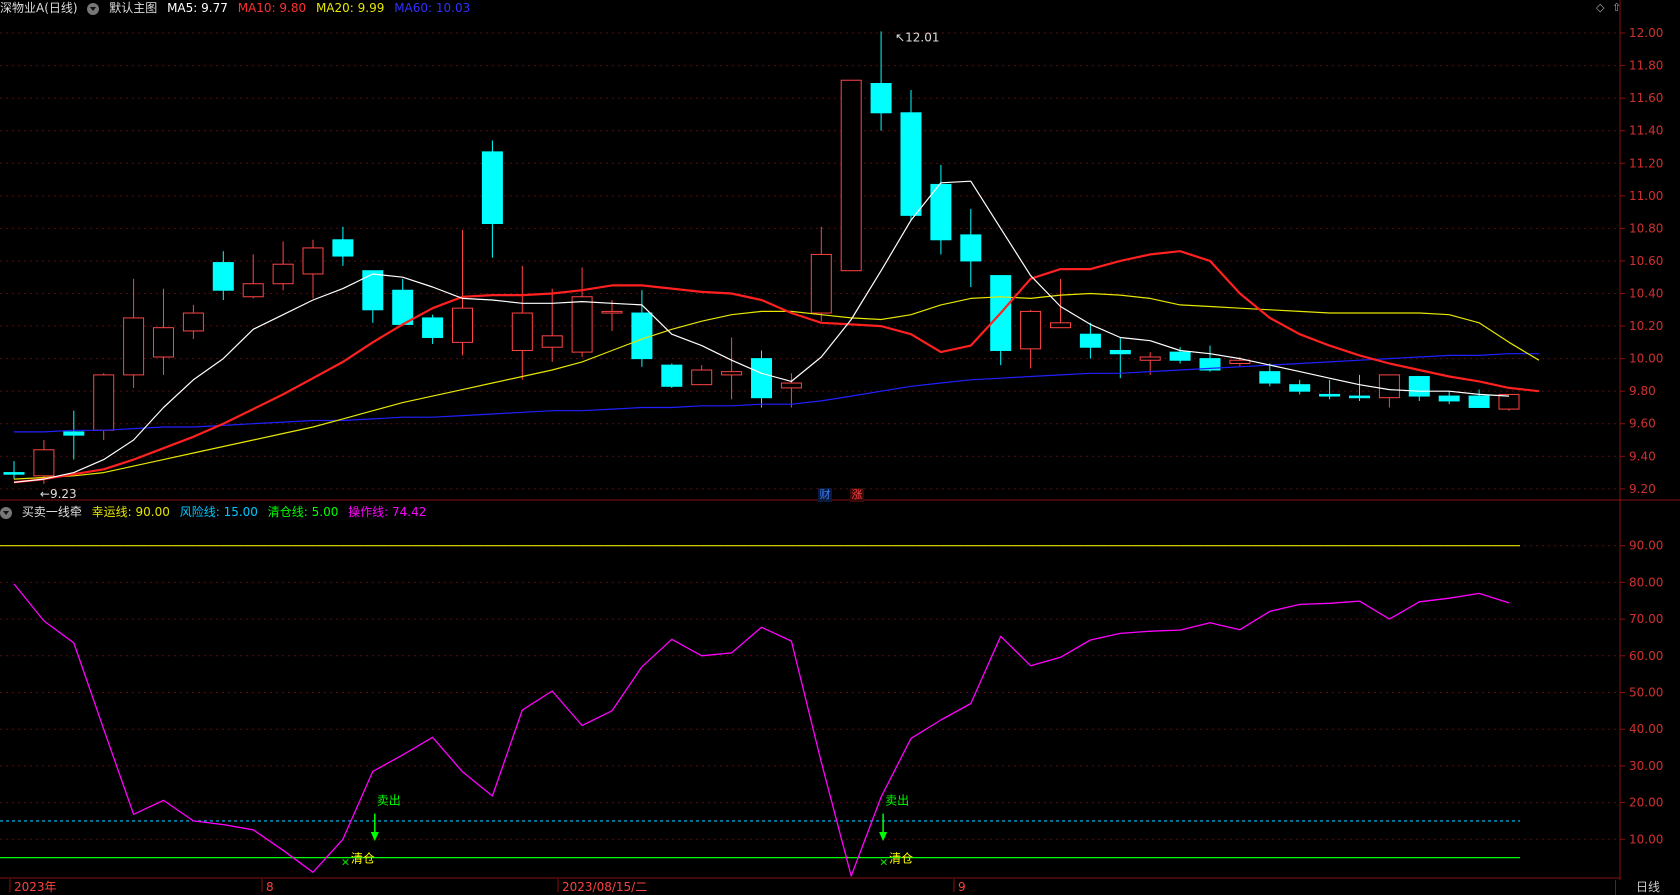  I want to click on price-tick-label: 10.60, so click(1646, 261).